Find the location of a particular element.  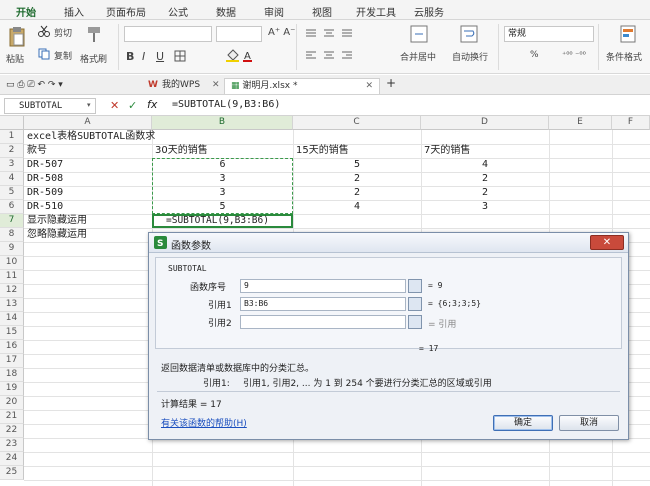

row-header: 18 is located at coordinates (12, 375).